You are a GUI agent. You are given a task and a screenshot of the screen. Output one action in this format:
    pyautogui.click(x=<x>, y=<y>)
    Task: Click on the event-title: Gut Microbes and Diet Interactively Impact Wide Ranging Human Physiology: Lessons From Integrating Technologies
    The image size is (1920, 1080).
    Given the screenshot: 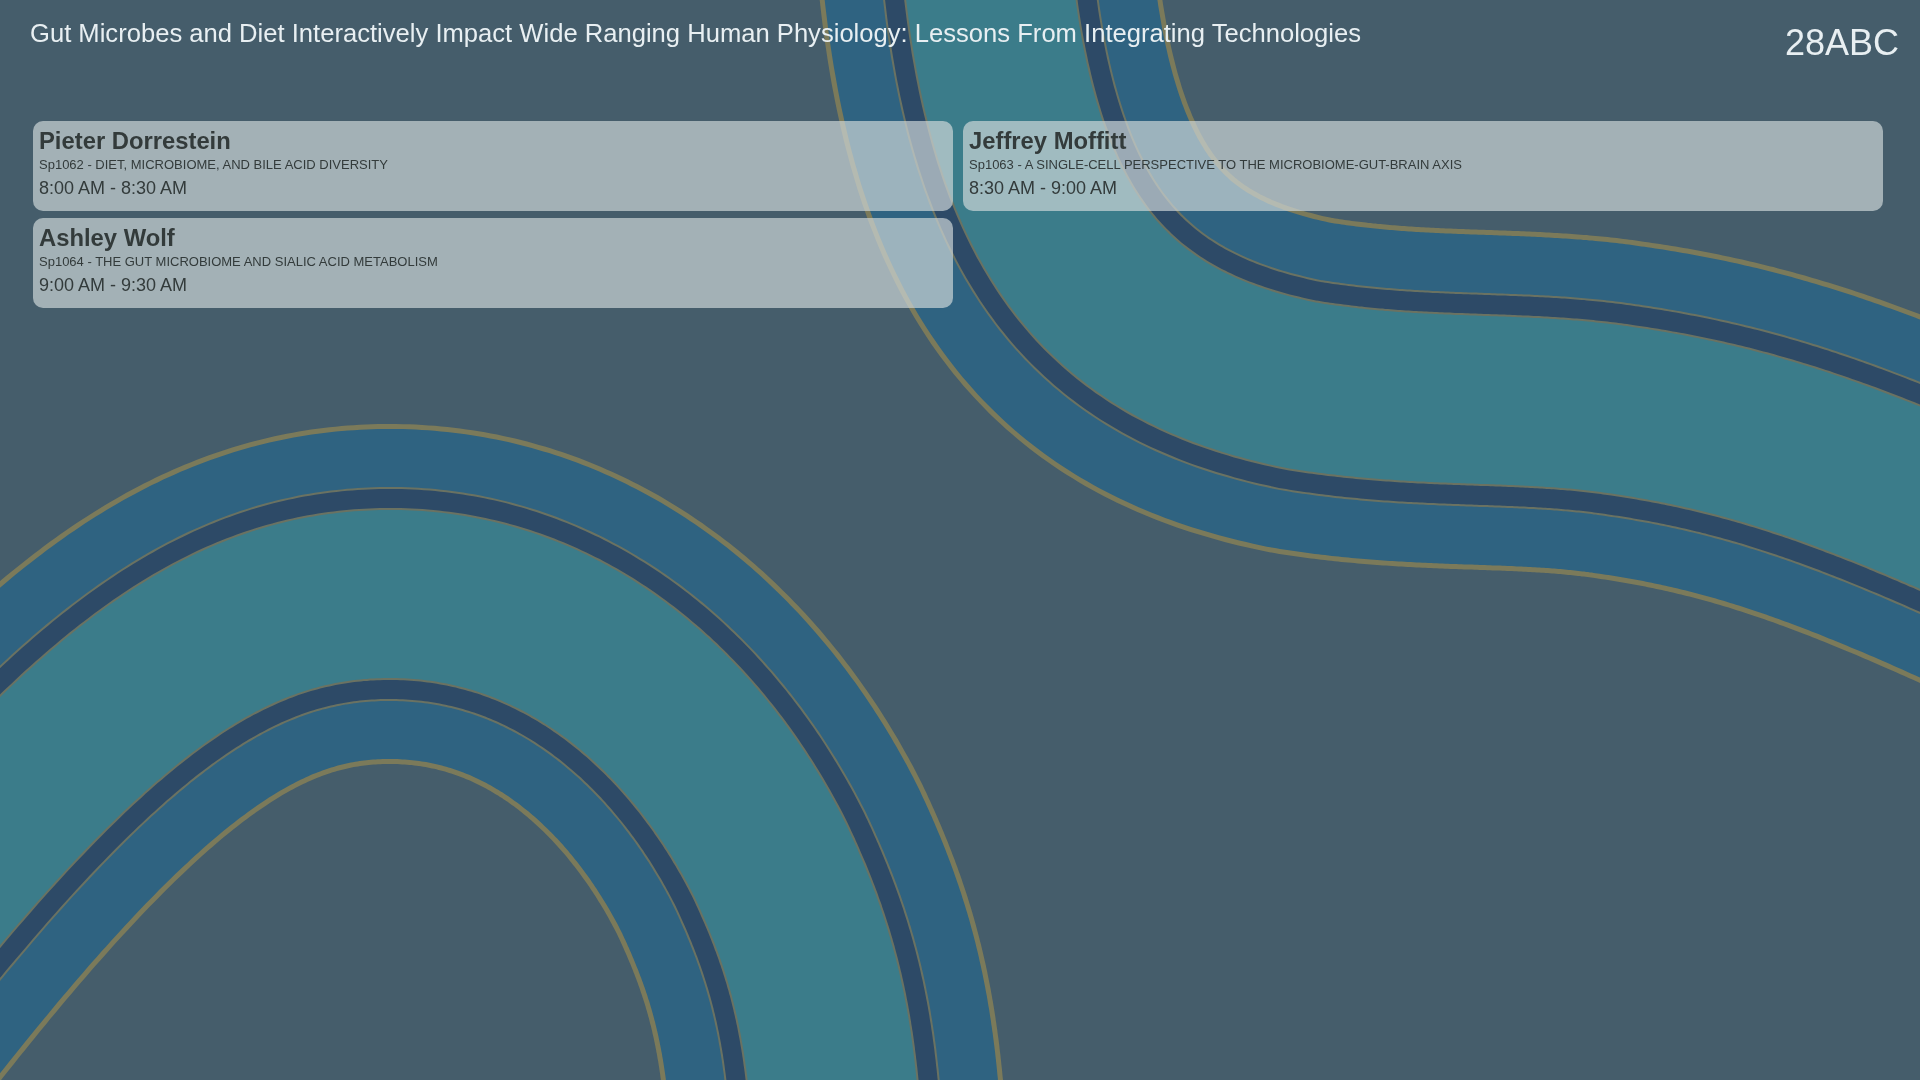 What is the action you would take?
    pyautogui.click(x=696, y=33)
    